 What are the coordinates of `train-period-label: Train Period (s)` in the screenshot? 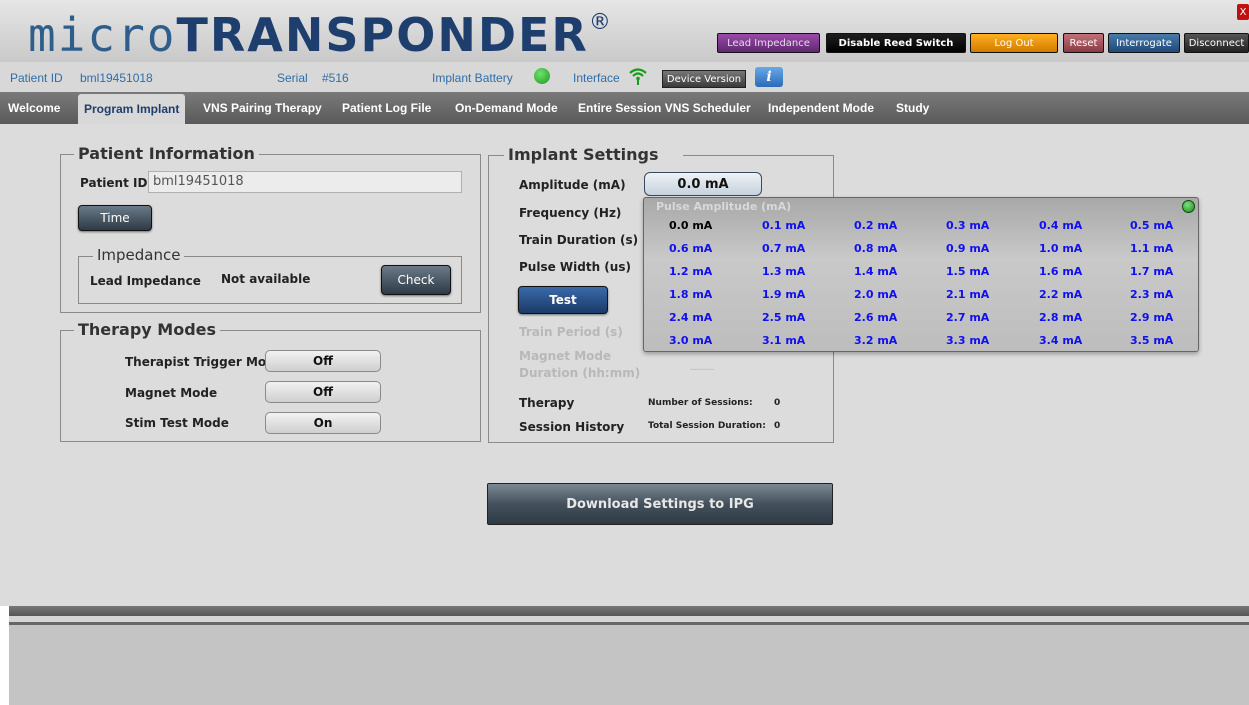 It's located at (571, 332).